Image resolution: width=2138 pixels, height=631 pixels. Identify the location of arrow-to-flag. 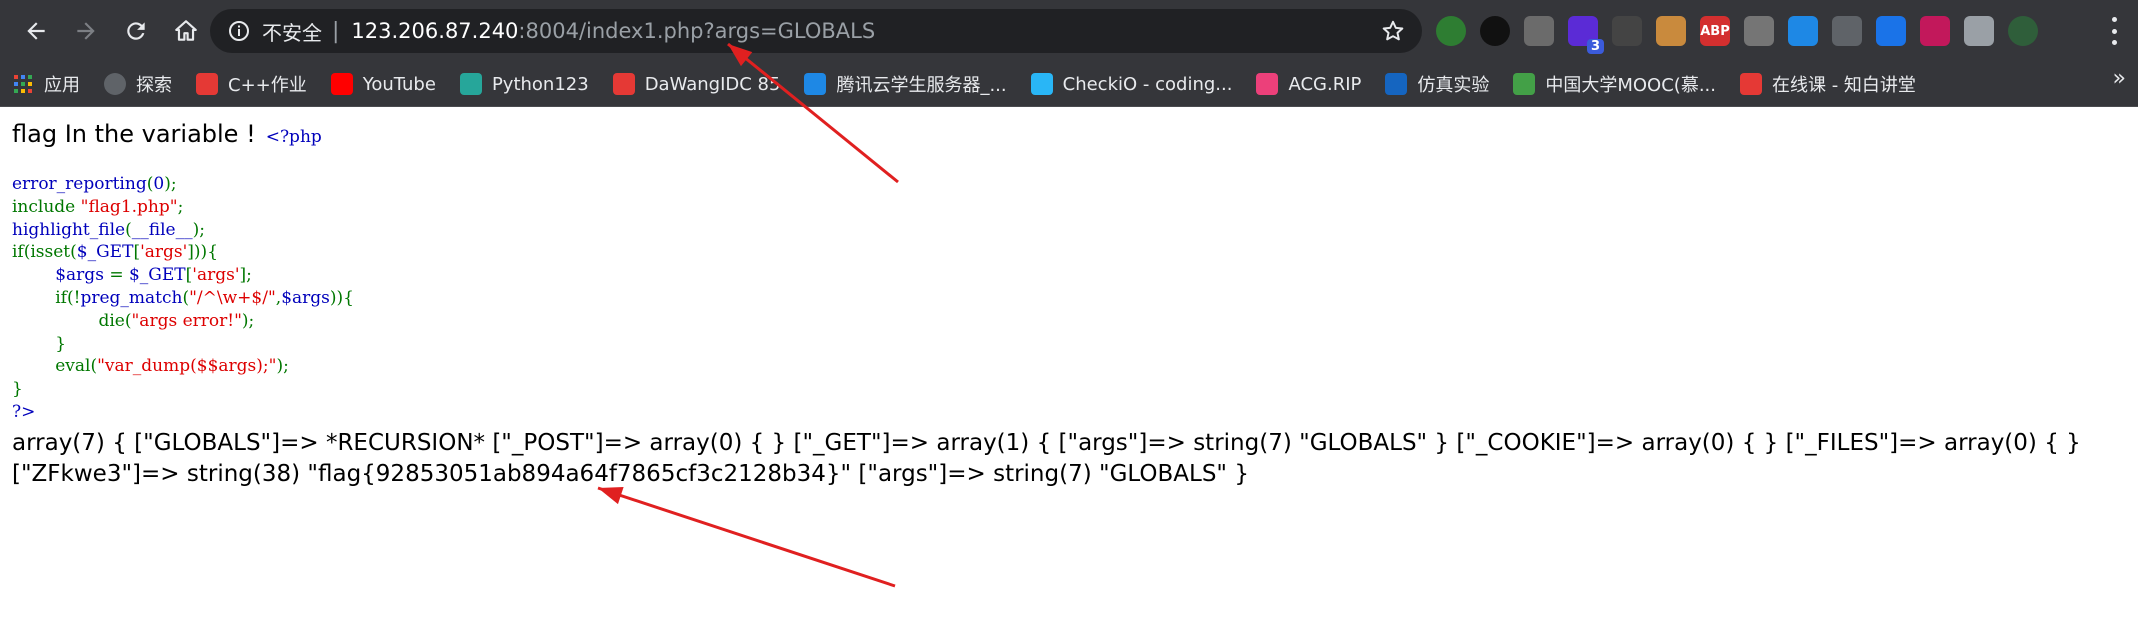
(746, 537).